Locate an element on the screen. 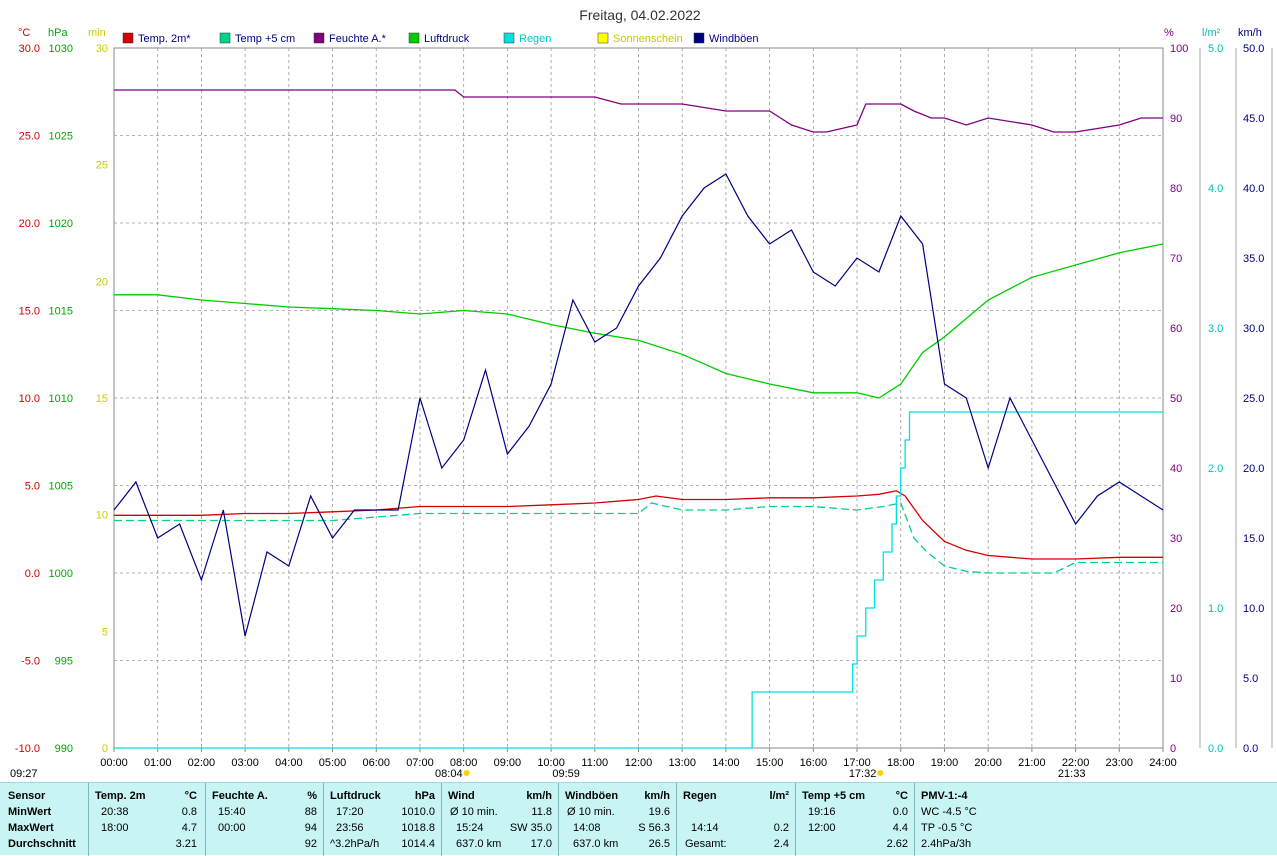 The image size is (1277, 856). time-tick-label: 19:00 is located at coordinates (945, 763).